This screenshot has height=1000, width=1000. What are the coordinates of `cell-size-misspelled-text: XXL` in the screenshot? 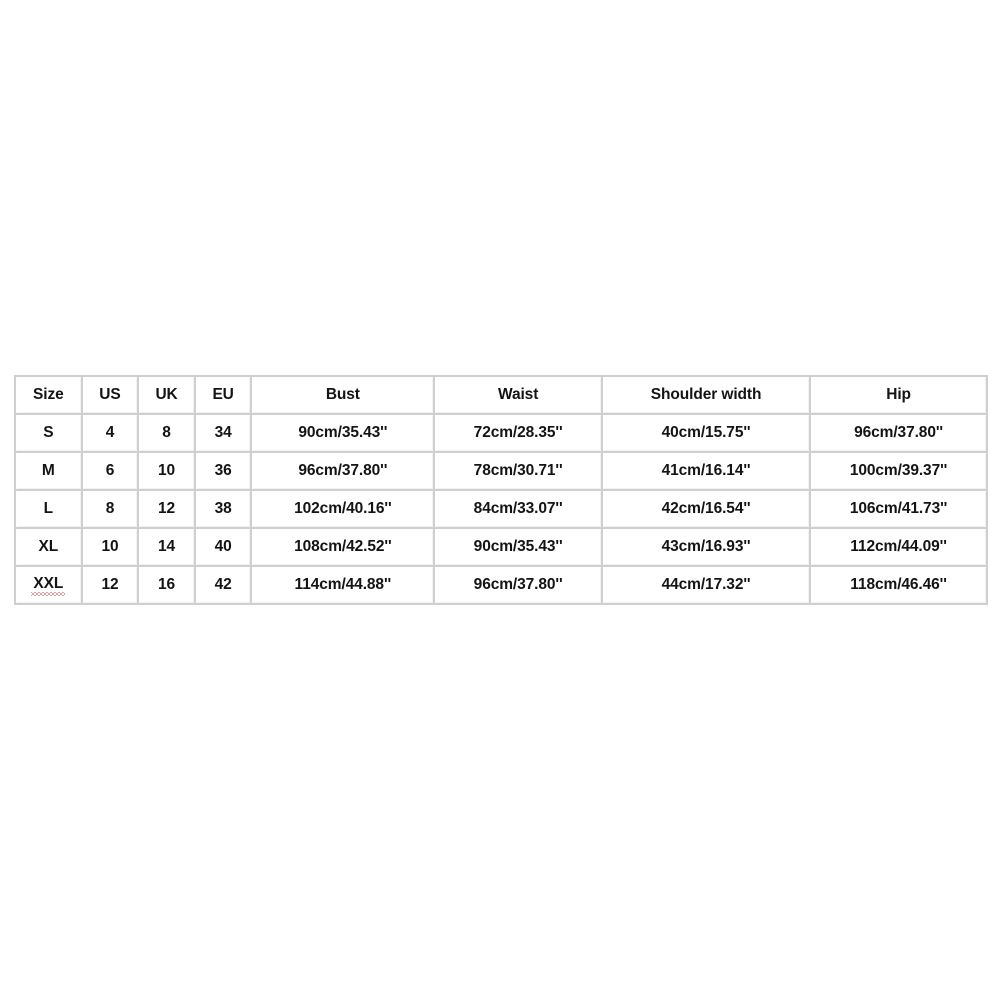 It's located at (48, 585).